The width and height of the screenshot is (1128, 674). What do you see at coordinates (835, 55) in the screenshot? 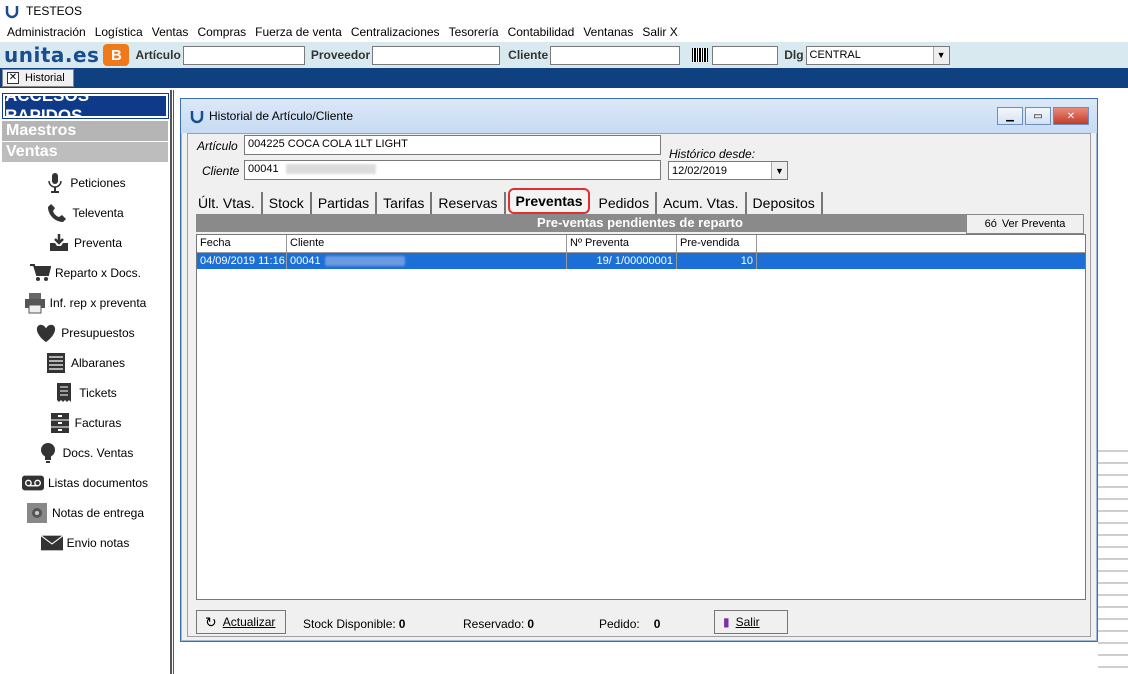
I see `dlg-select-value: CENTRAL` at bounding box center [835, 55].